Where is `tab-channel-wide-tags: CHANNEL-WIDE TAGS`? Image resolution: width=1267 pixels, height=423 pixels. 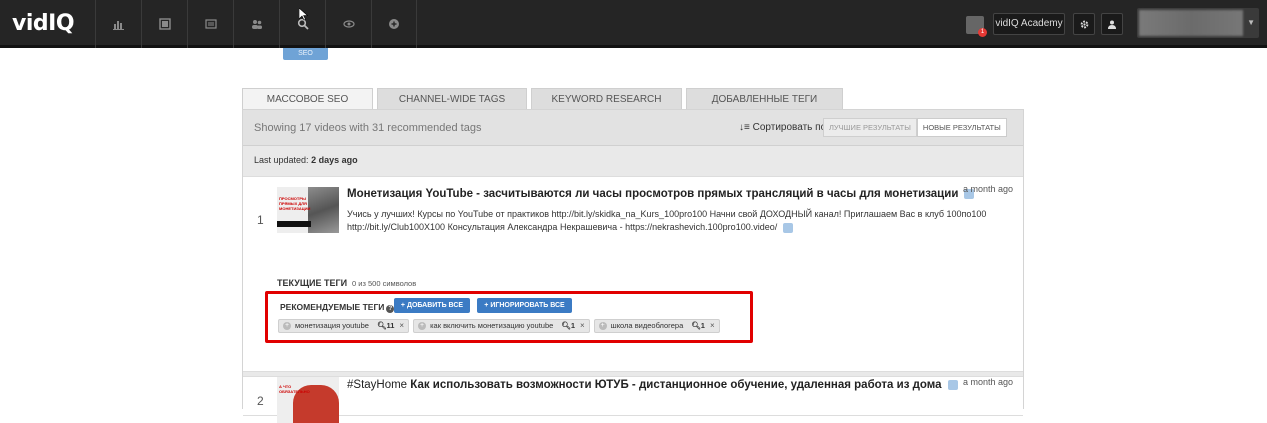 tab-channel-wide-tags: CHANNEL-WIDE TAGS is located at coordinates (452, 99).